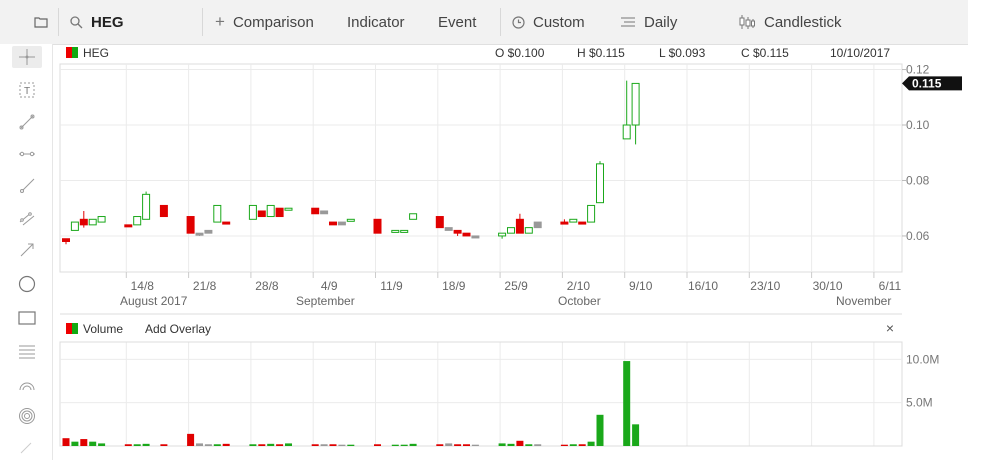 This screenshot has width=990, height=460. I want to click on horizontal-line-icon, so click(27, 154).